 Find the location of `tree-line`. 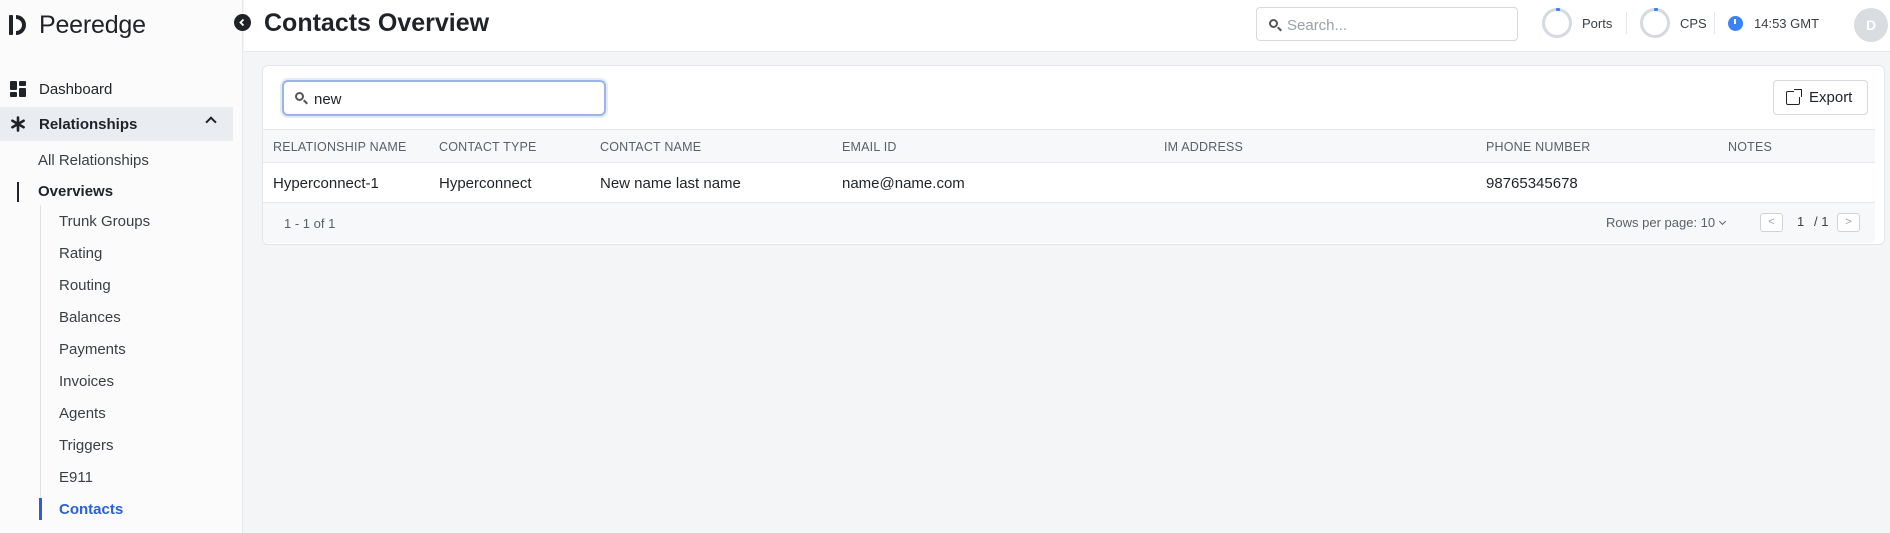

tree-line is located at coordinates (40, 361).